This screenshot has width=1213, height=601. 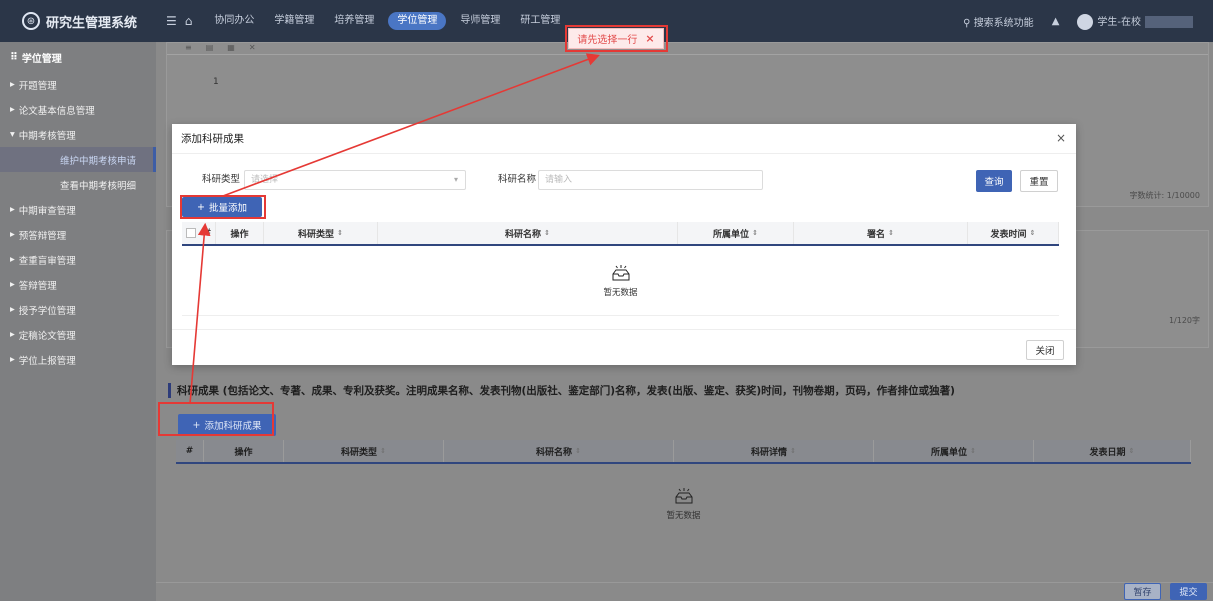 I want to click on column-header: 科研详情 ⇕, so click(x=774, y=451).